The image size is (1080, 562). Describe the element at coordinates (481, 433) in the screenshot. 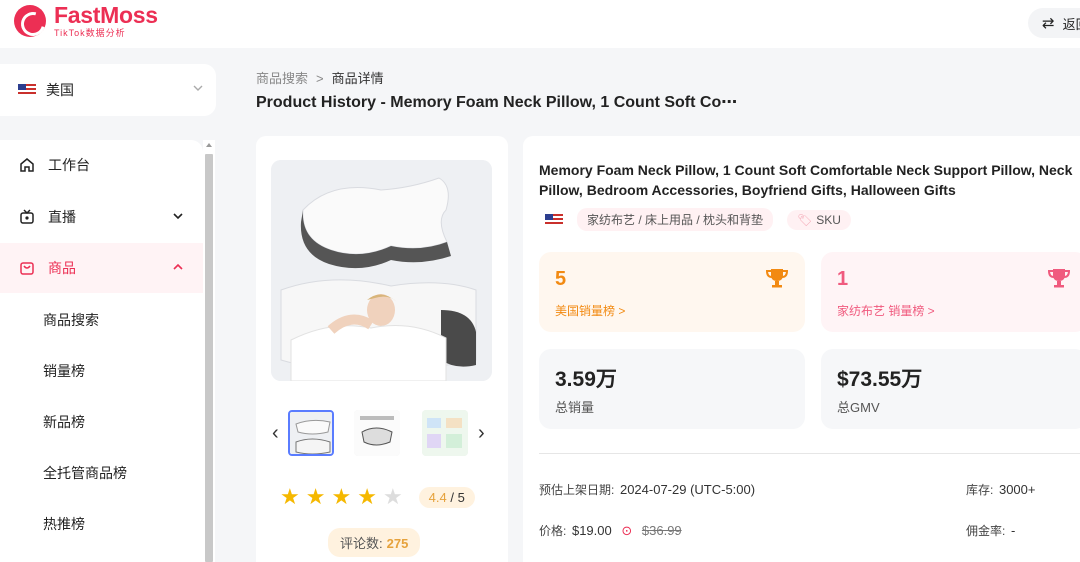

I see `thumbnail-next-icon: ›` at that location.